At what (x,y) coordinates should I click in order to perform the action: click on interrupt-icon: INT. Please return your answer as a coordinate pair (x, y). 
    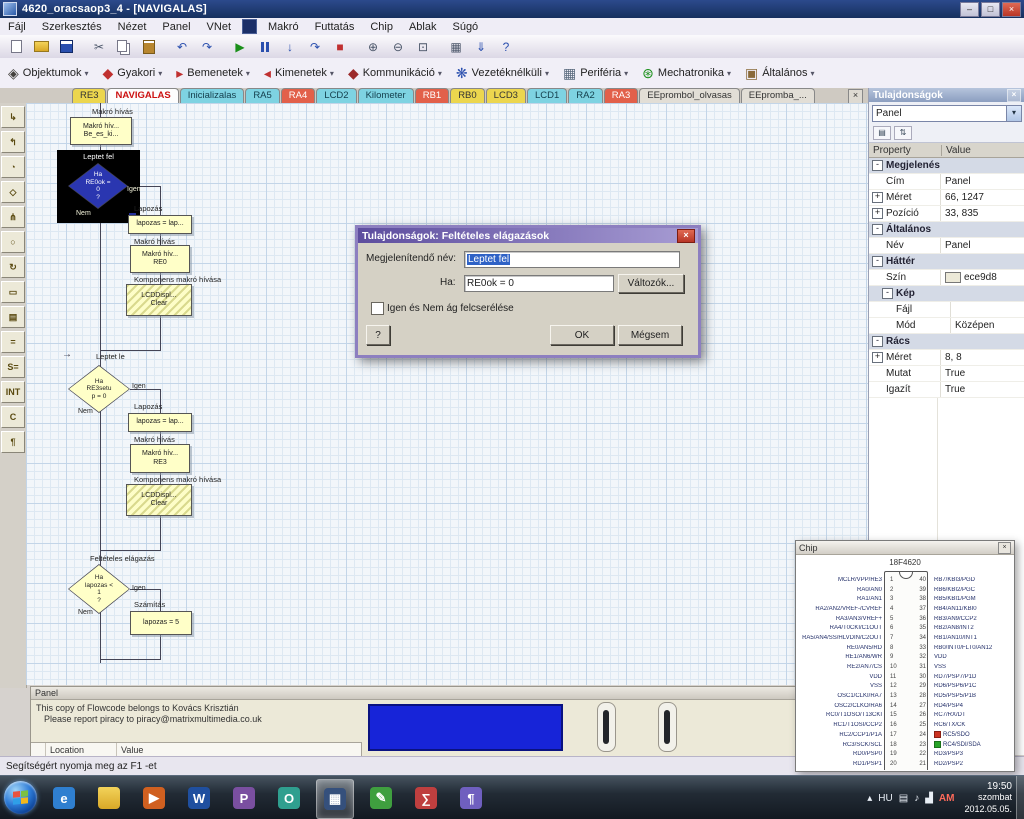
    Looking at the image, I should click on (13, 392).